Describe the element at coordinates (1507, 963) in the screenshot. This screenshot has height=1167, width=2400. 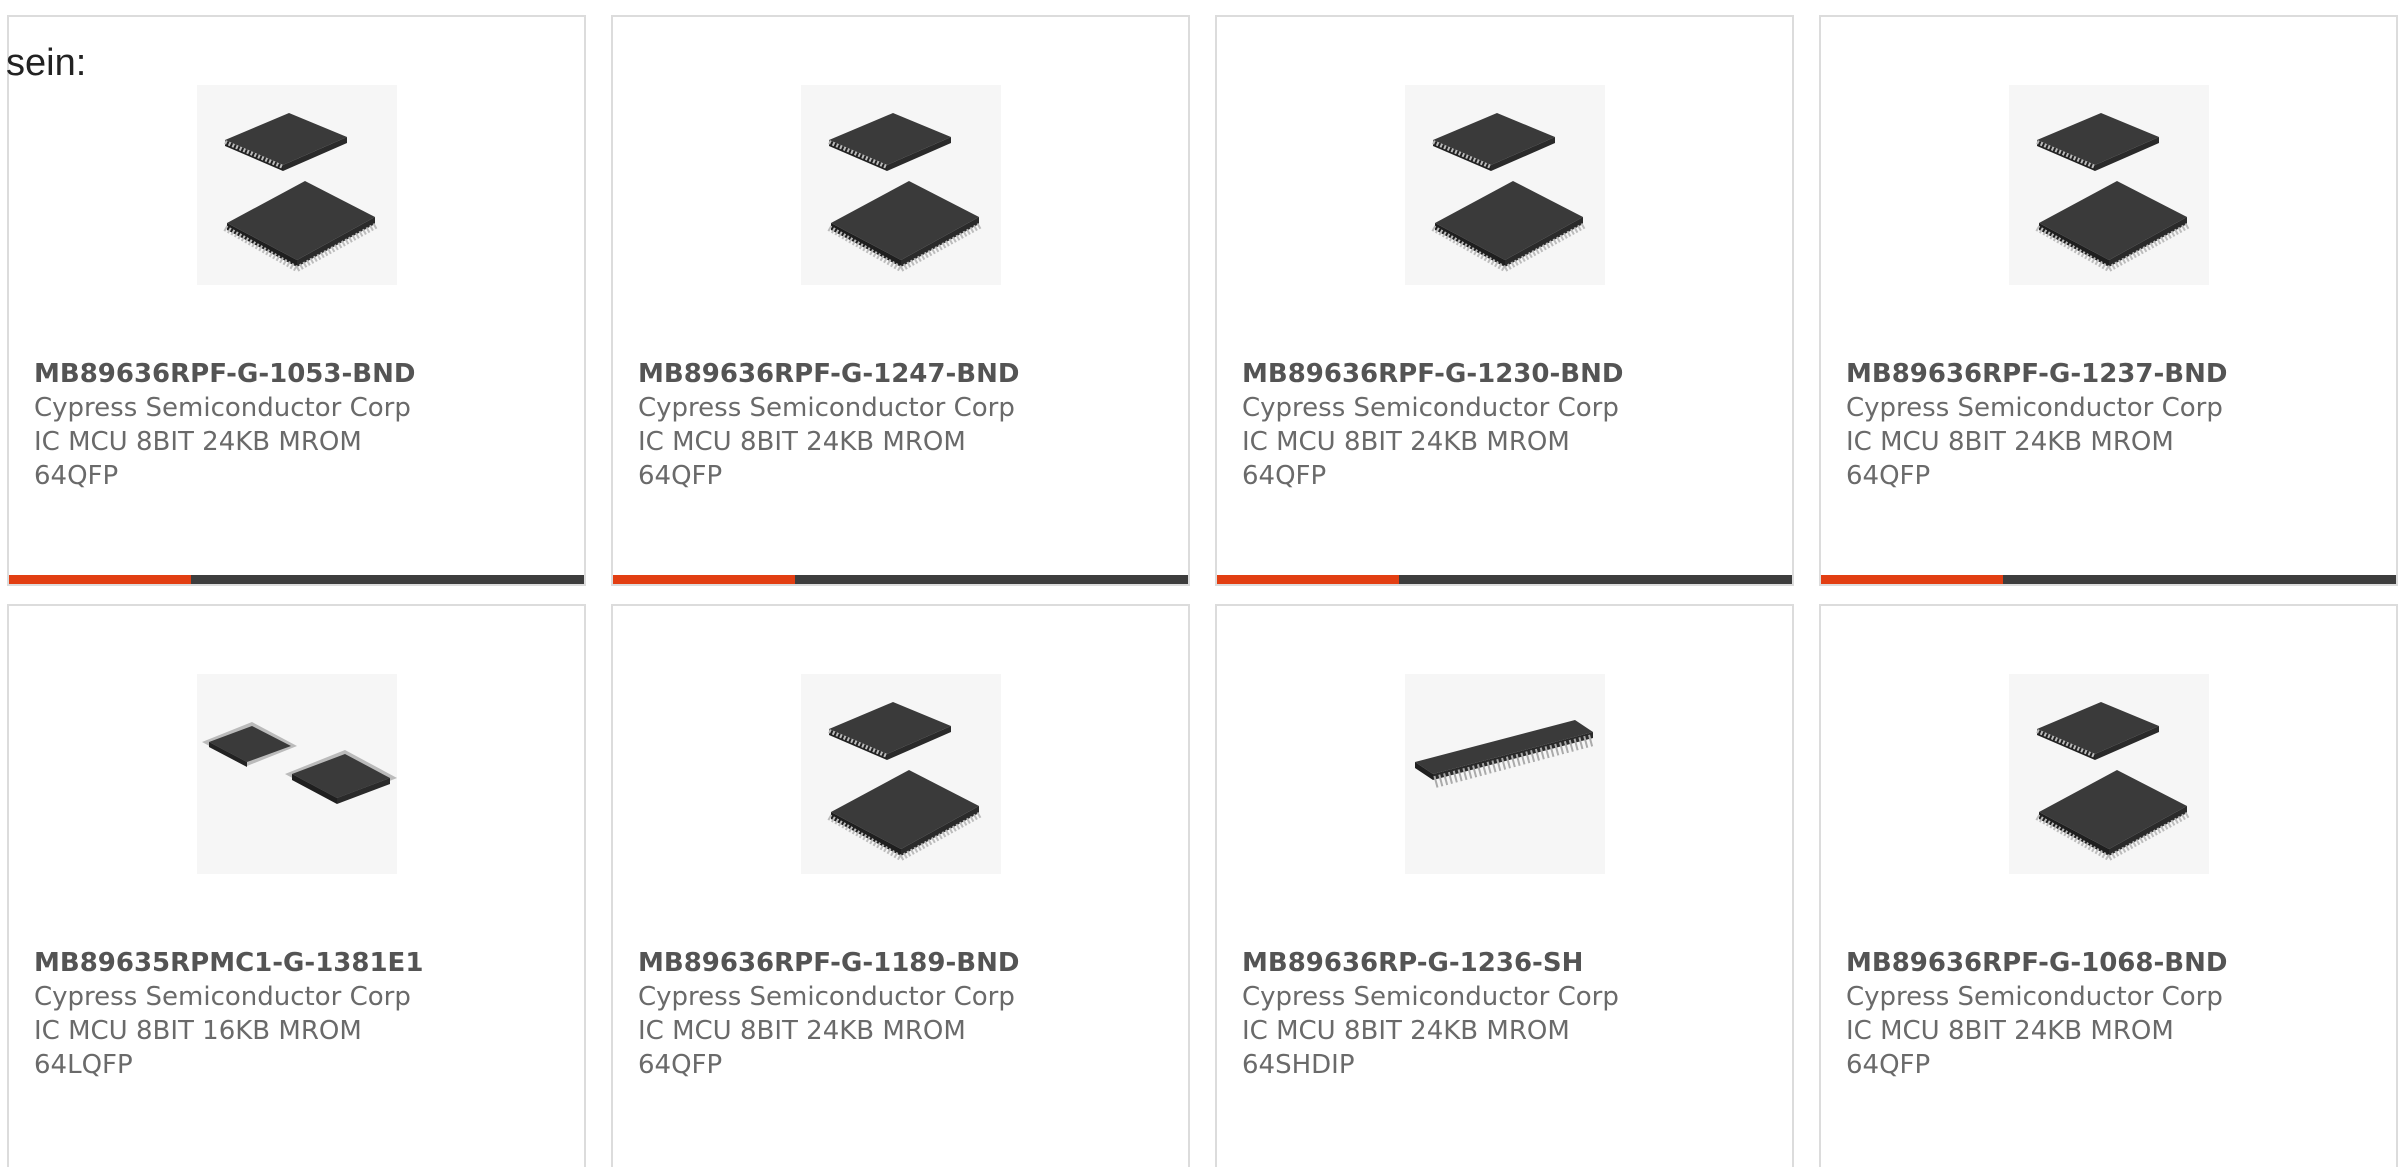
I see `part-number: MB89636RP-G-1236-SH` at that location.